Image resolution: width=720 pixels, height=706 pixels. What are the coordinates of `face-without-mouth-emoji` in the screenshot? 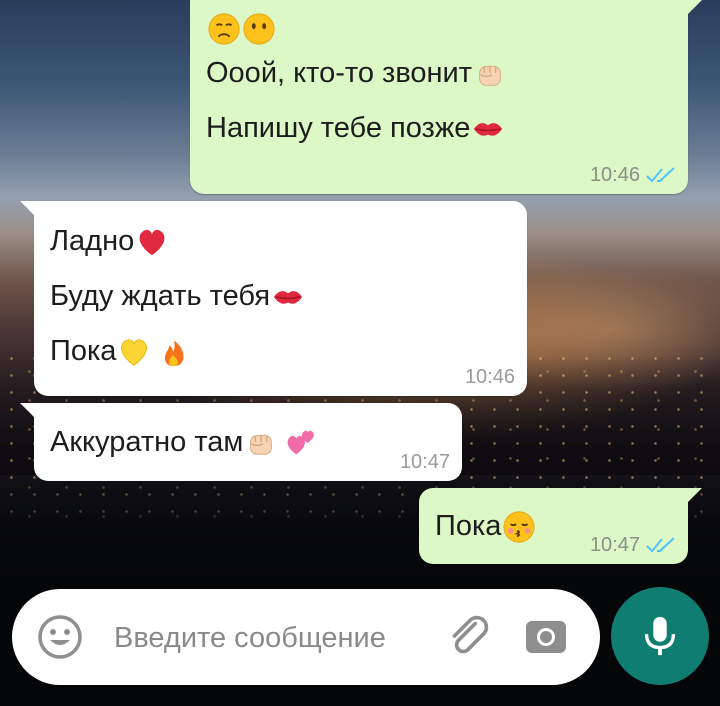 It's located at (259, 29).